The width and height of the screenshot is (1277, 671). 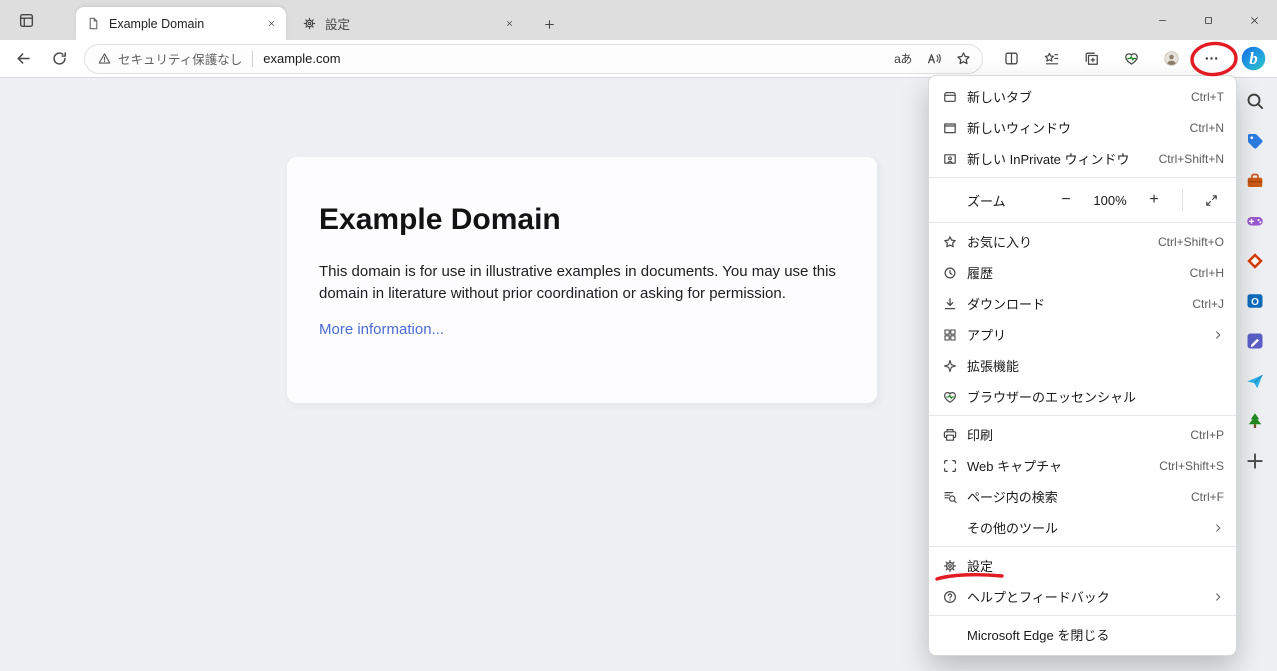 What do you see at coordinates (59, 59) in the screenshot?
I see `refresh-button` at bounding box center [59, 59].